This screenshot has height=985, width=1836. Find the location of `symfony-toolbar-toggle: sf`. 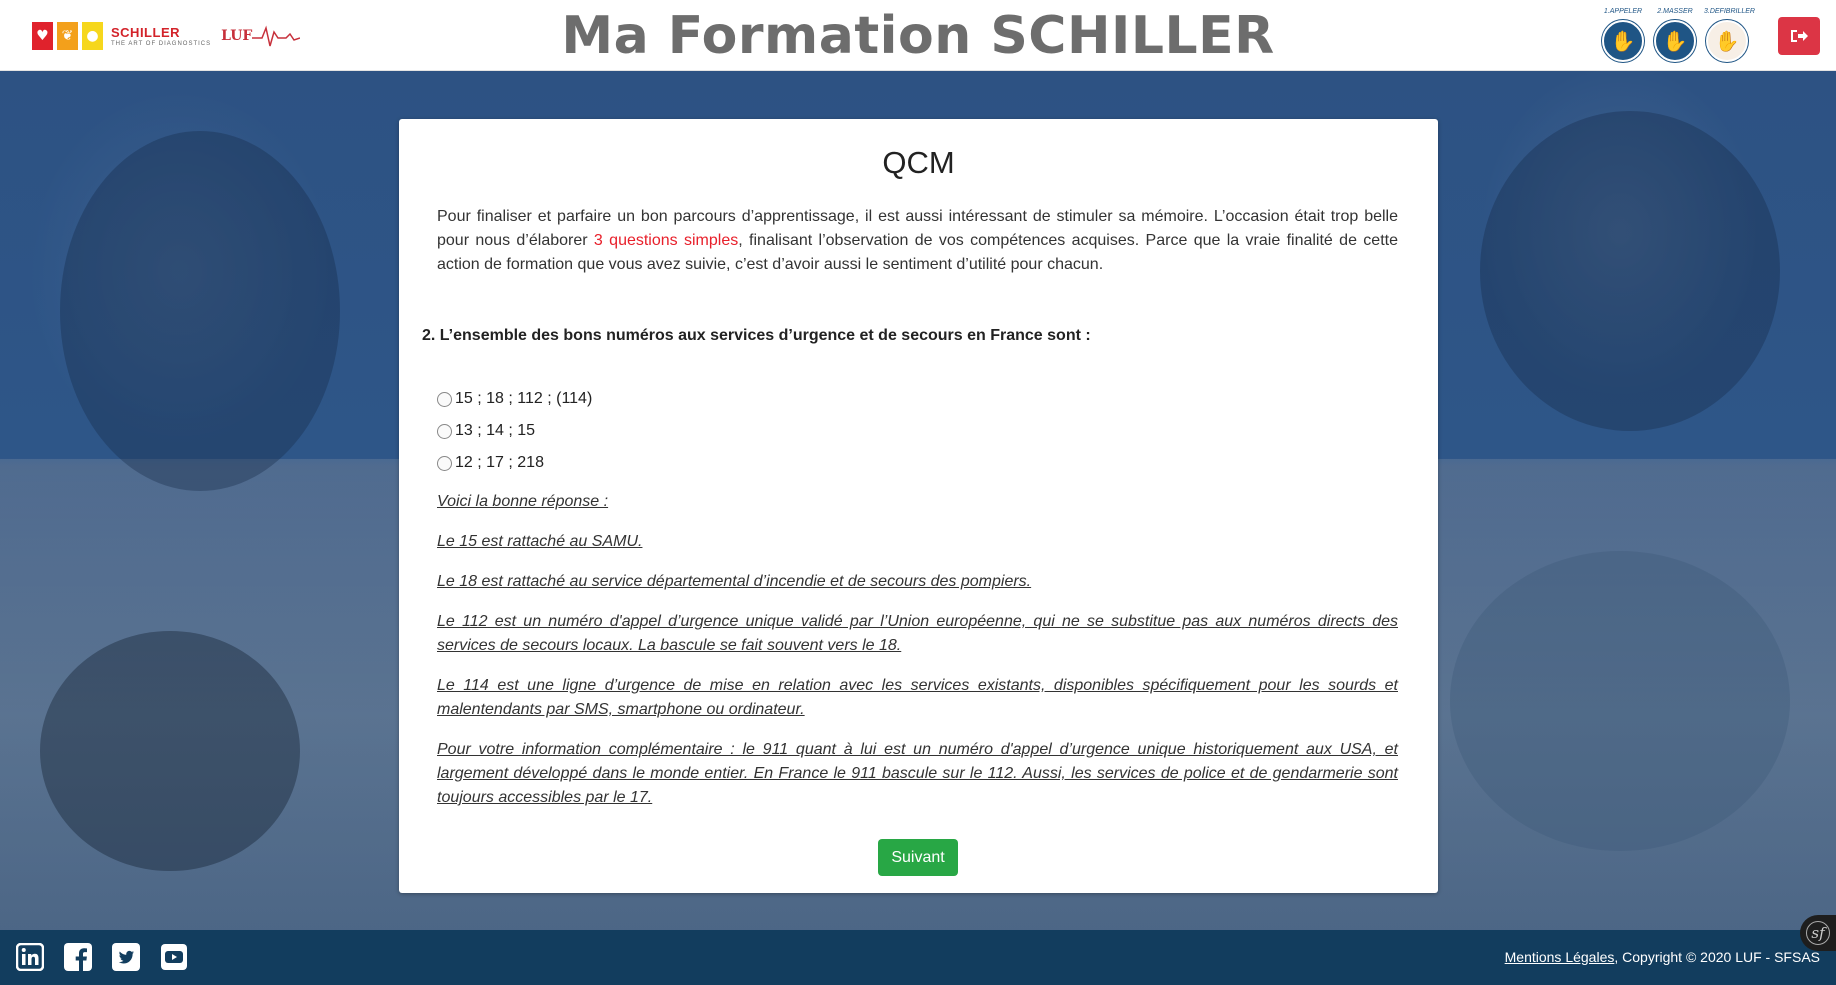

symfony-toolbar-toggle: sf is located at coordinates (1818, 933).